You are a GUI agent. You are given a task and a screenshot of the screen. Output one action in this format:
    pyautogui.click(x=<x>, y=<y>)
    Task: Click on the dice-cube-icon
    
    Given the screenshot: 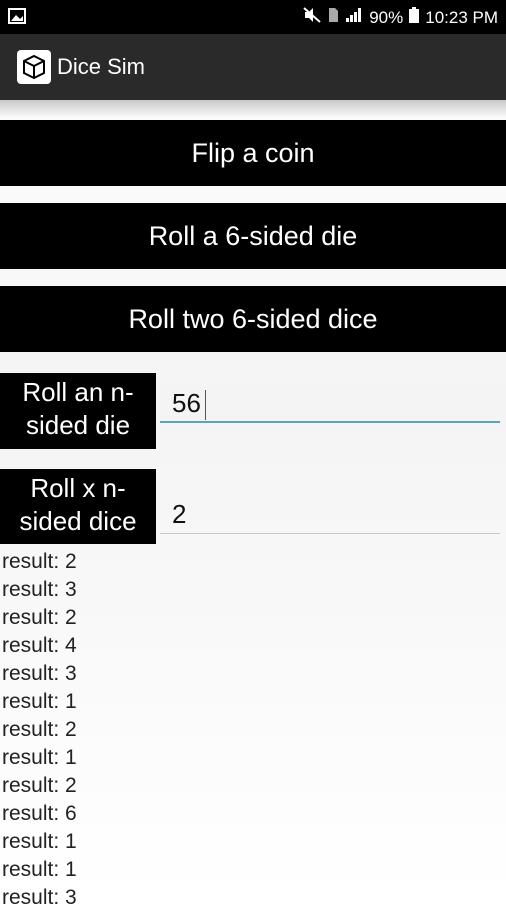 What is the action you would take?
    pyautogui.click(x=34, y=67)
    